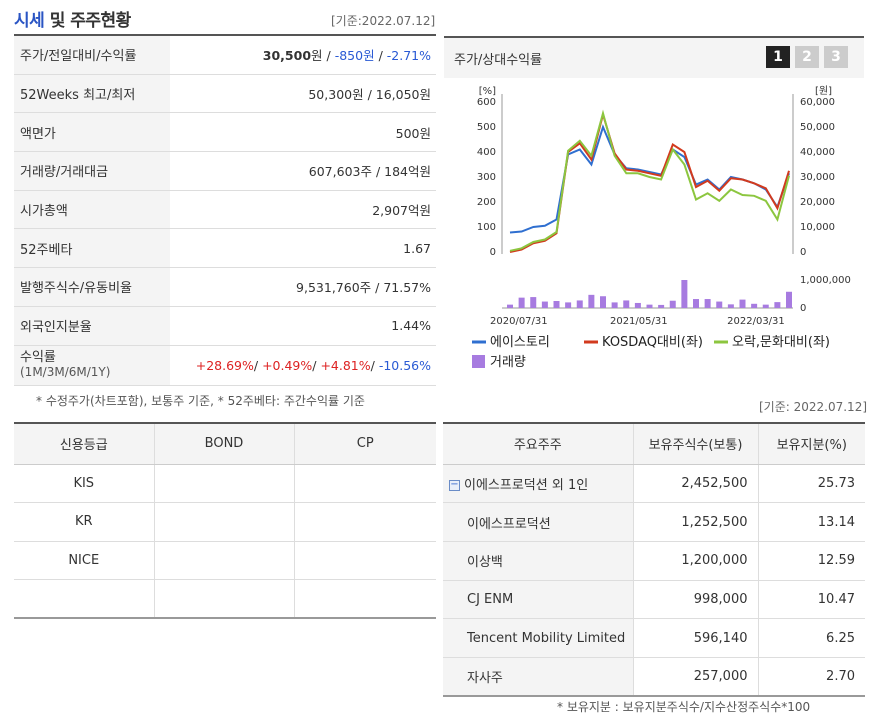  I want to click on info-row: 액면가 500원, so click(225, 133).